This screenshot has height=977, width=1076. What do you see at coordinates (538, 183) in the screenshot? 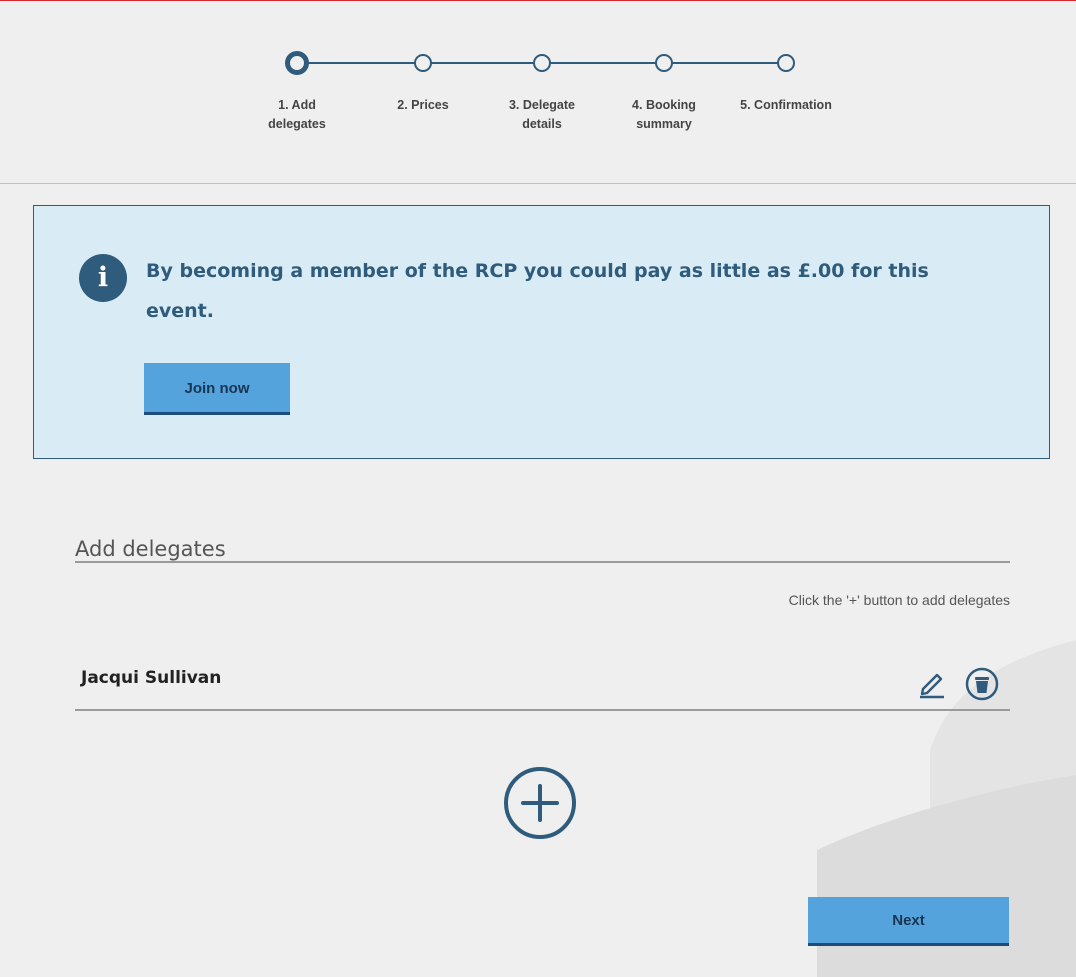
I see `header-divider` at bounding box center [538, 183].